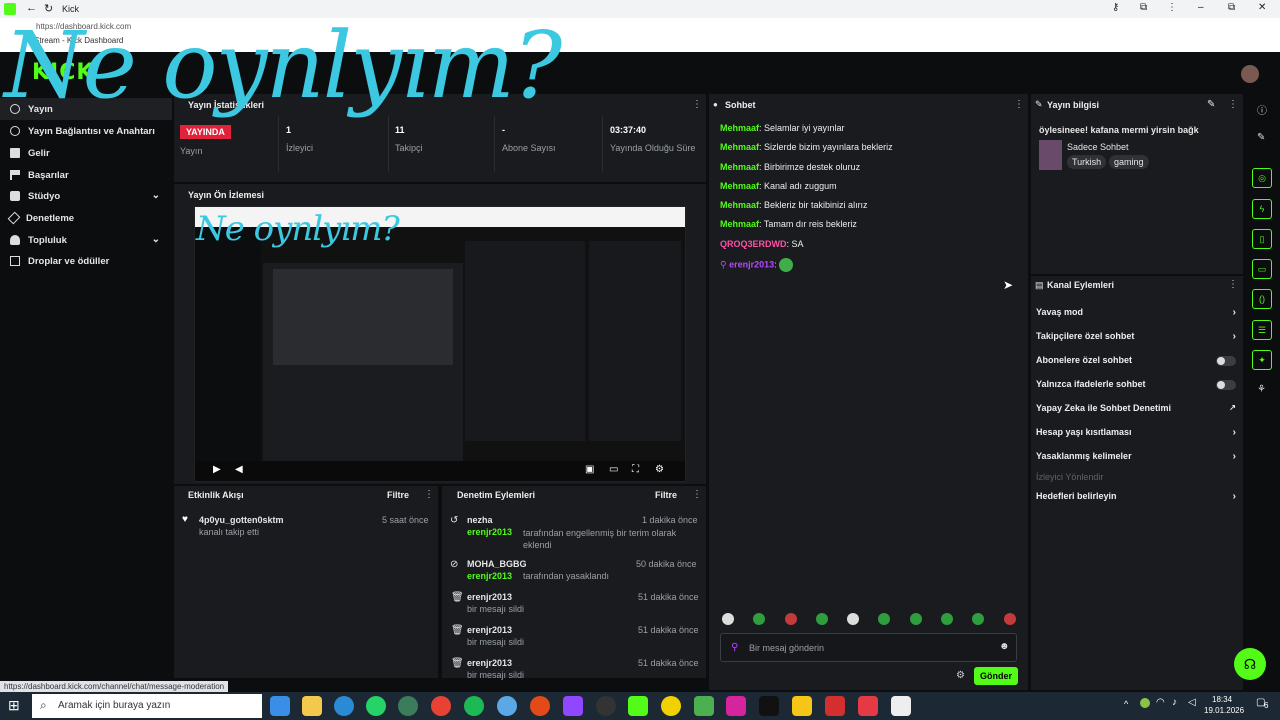 This screenshot has height=720, width=1280. What do you see at coordinates (239, 469) in the screenshot?
I see `mute-icon: ◀` at bounding box center [239, 469].